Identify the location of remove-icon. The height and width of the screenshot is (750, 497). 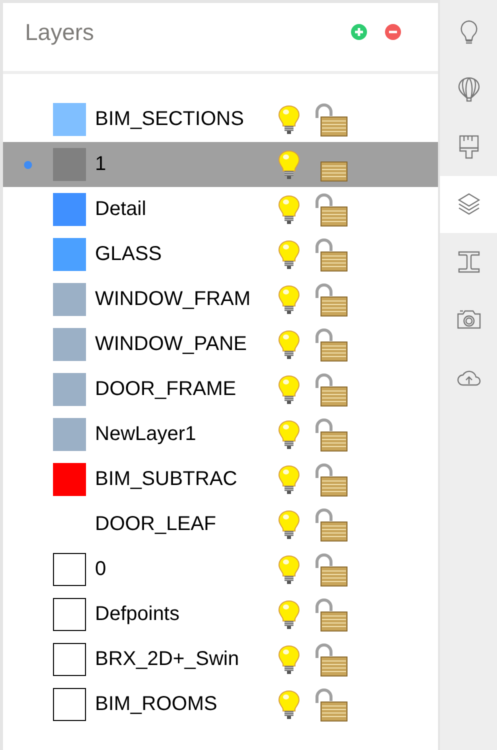
(393, 32).